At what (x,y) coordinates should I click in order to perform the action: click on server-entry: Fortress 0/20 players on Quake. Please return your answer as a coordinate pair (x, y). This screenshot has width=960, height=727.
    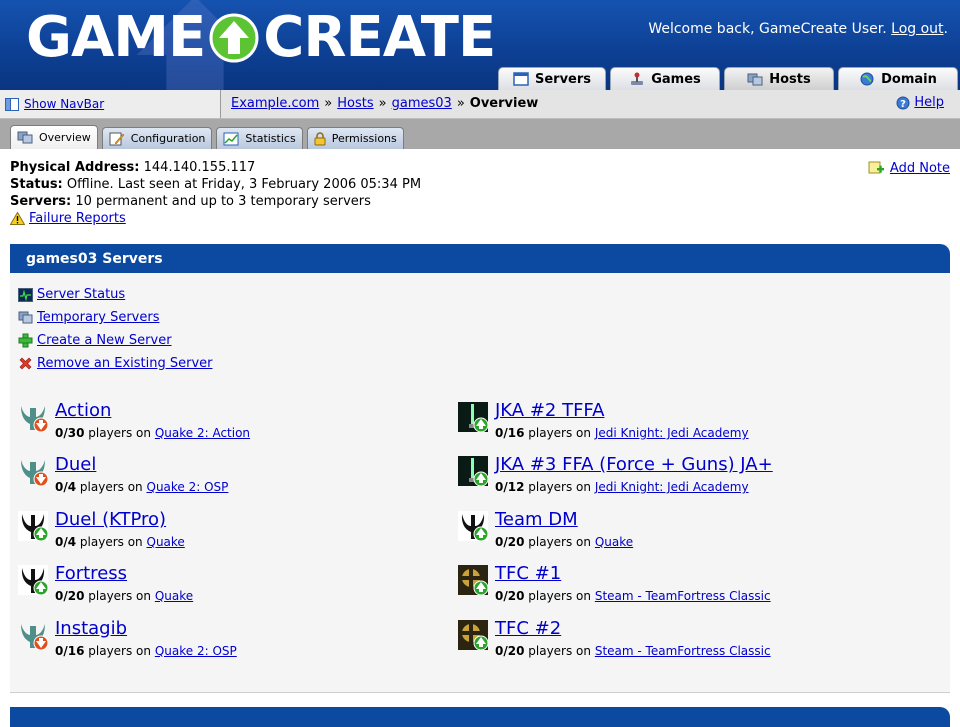
    Looking at the image, I should click on (228, 589).